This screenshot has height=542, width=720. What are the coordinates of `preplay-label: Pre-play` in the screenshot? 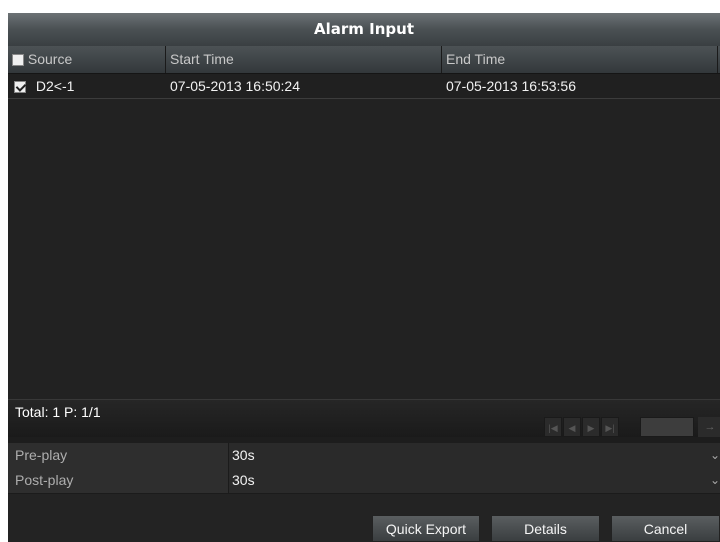 It's located at (41, 455).